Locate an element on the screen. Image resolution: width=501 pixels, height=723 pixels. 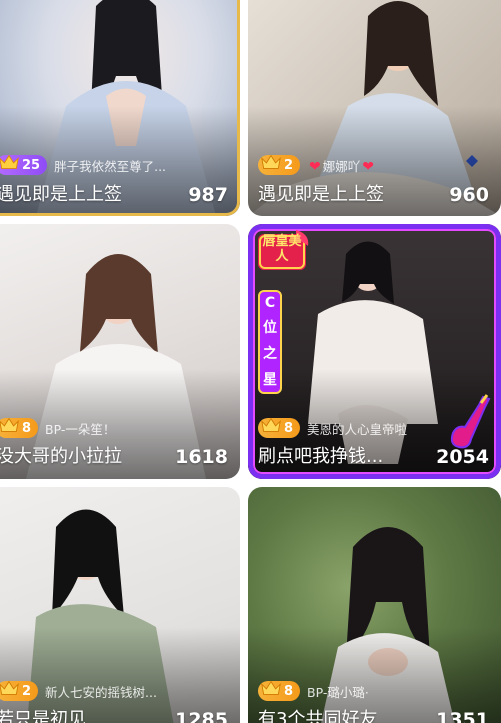
viewer-count: 1618 is located at coordinates (201, 457).